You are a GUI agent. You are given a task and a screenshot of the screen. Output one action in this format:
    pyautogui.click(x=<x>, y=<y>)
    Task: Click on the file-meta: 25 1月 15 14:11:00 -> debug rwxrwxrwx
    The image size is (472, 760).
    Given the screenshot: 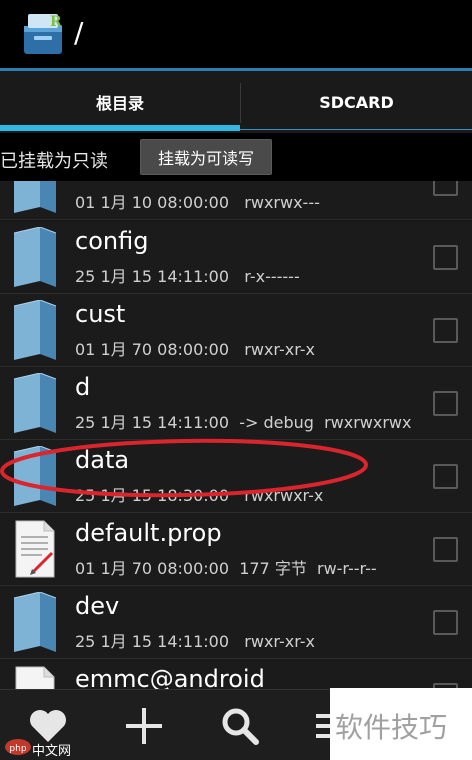 What is the action you would take?
    pyautogui.click(x=243, y=422)
    